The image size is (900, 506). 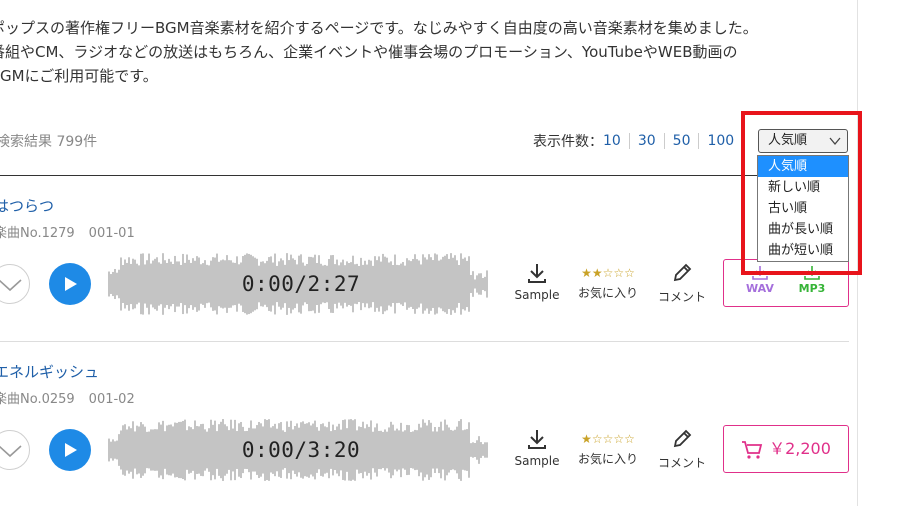 What do you see at coordinates (608, 449) in the screenshot?
I see `favorite-button: ★☆☆☆☆ お気に入り` at bounding box center [608, 449].